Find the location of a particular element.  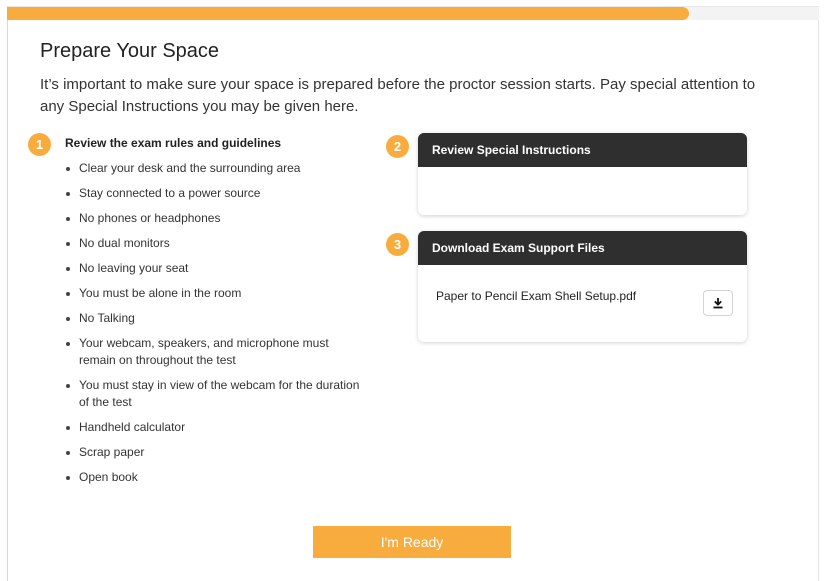

step-1-badge: 1 is located at coordinates (39, 144).